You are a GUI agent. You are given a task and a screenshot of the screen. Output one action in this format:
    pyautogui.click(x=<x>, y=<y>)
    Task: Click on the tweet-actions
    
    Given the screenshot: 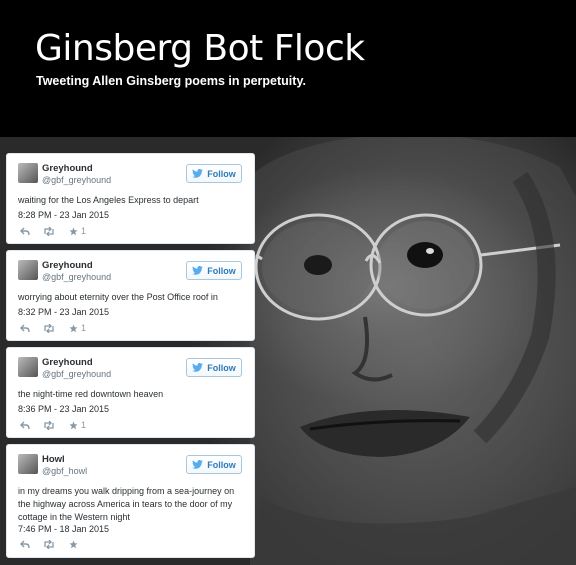 What is the action you would take?
    pyautogui.click(x=50, y=544)
    